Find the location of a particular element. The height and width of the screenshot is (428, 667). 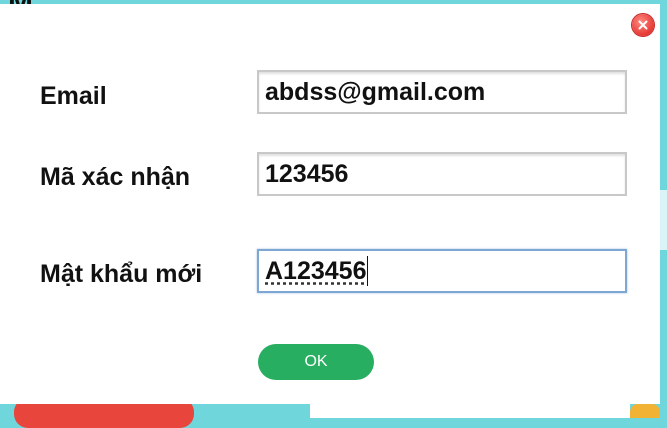

text-caret is located at coordinates (368, 271).